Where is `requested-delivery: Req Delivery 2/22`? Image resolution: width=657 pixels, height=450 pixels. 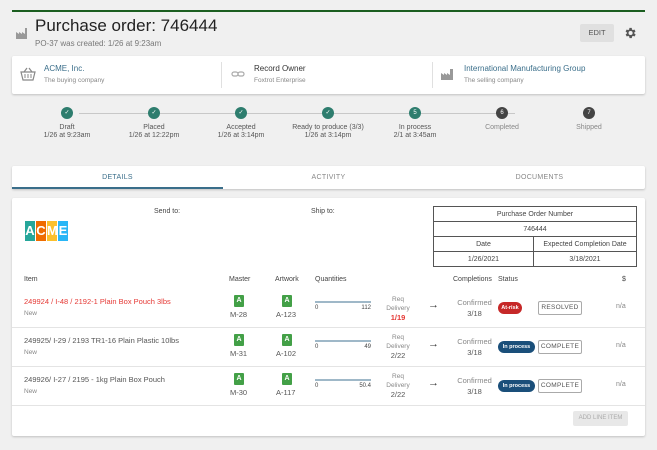 requested-delivery: Req Delivery 2/22 is located at coordinates (398, 385).